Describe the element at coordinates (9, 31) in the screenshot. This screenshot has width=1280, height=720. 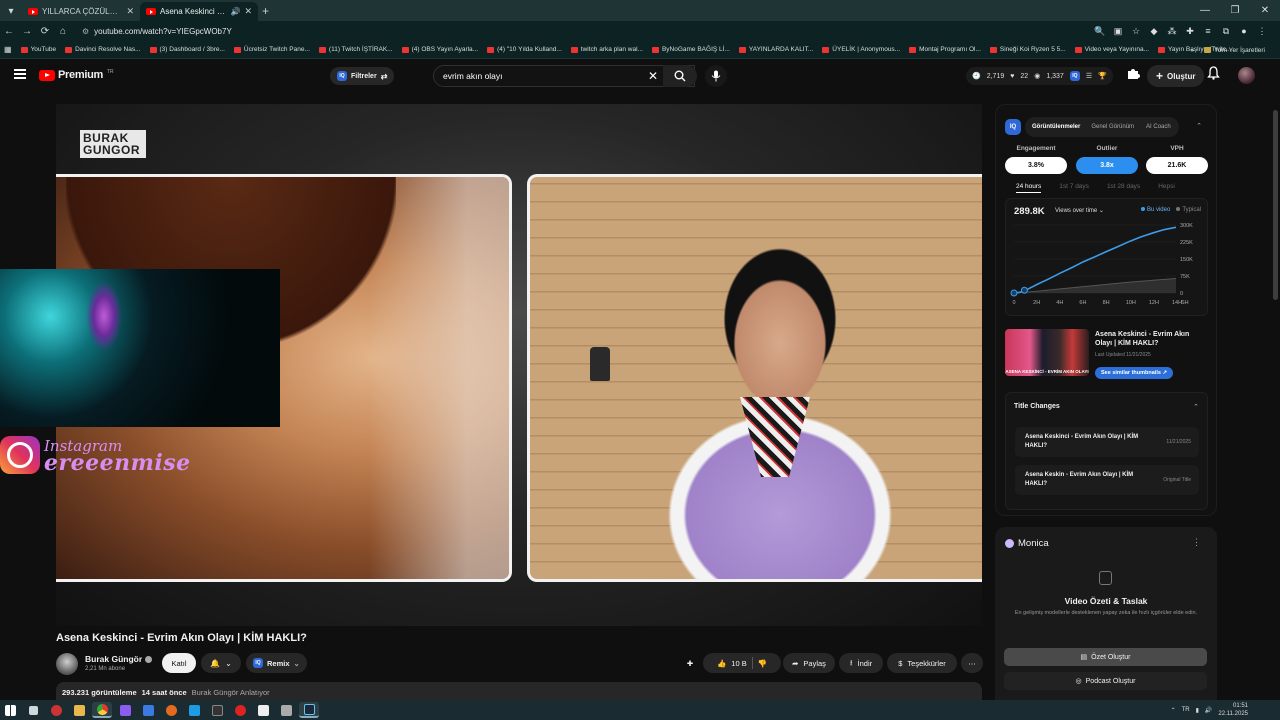
I see `back-icon: ←` at that location.